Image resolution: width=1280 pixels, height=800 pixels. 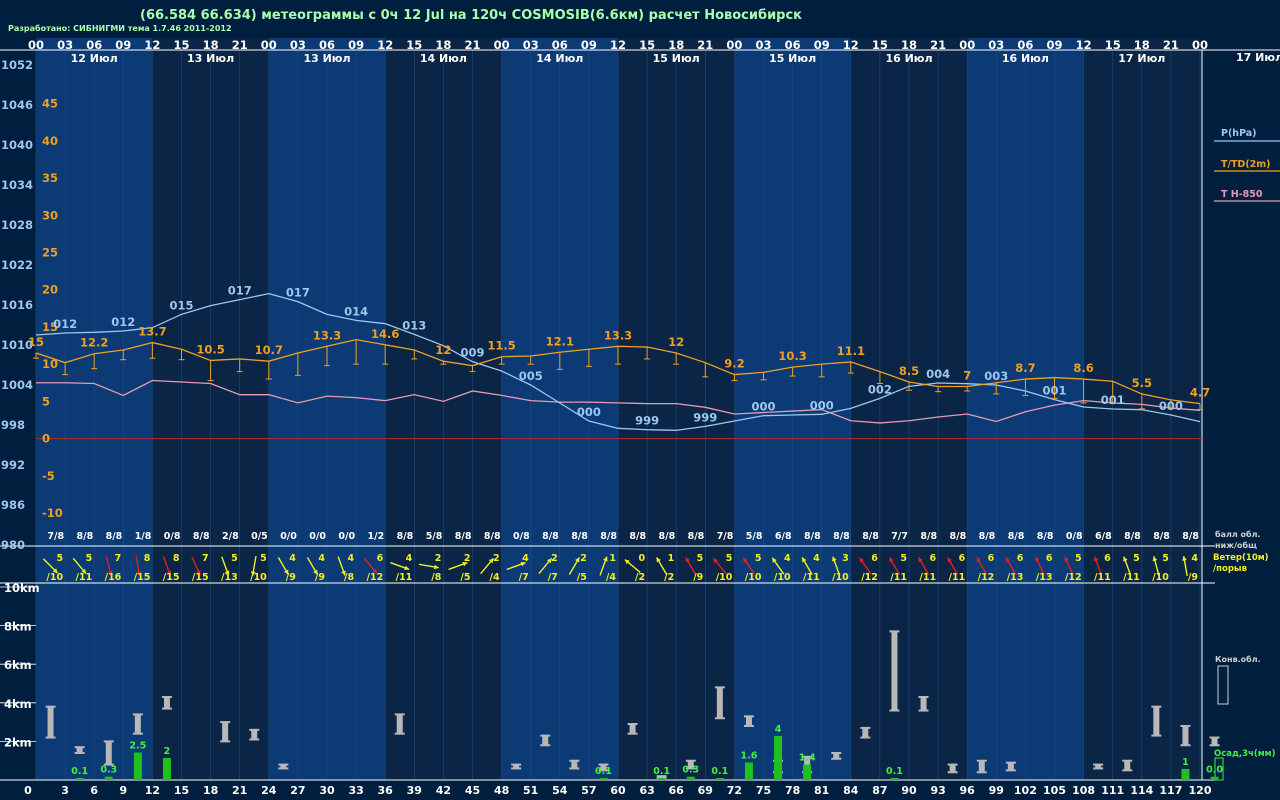 What do you see at coordinates (50, 290) in the screenshot?
I see `temperature-tick-label: 20` at bounding box center [50, 290].